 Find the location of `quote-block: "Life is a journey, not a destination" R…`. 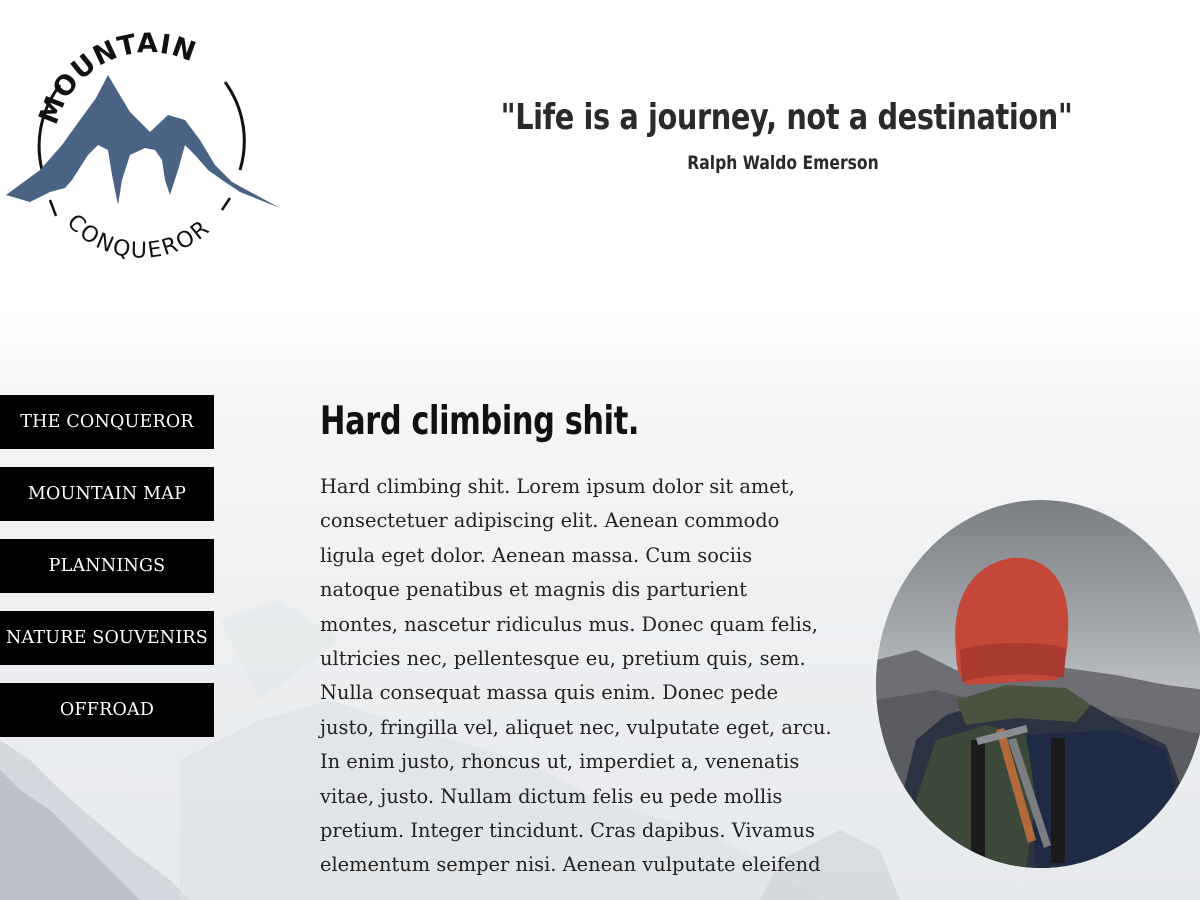

quote-block: "Life is a journey, not a destination" R… is located at coordinates (783, 133).